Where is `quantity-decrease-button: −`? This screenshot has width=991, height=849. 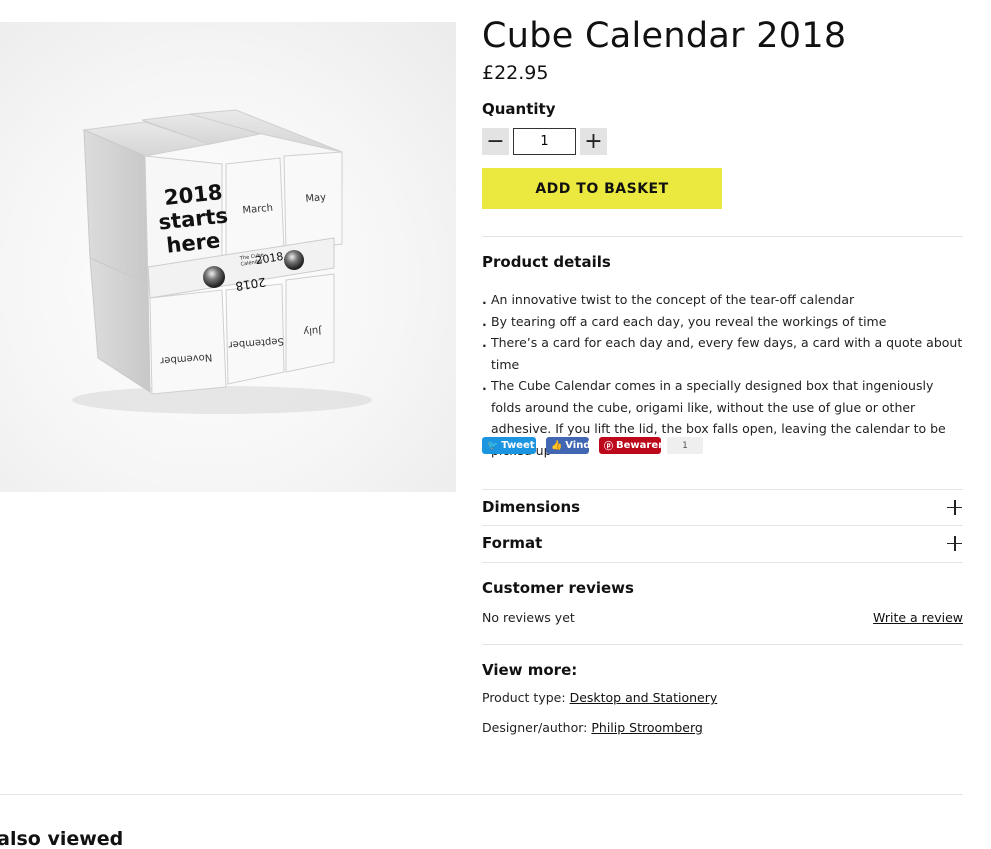 quantity-decrease-button: − is located at coordinates (495, 141).